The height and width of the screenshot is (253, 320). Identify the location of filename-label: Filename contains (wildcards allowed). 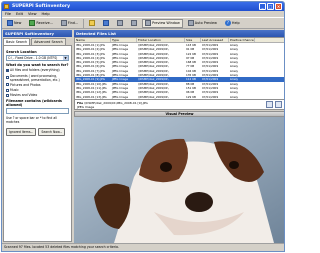
(34, 103).